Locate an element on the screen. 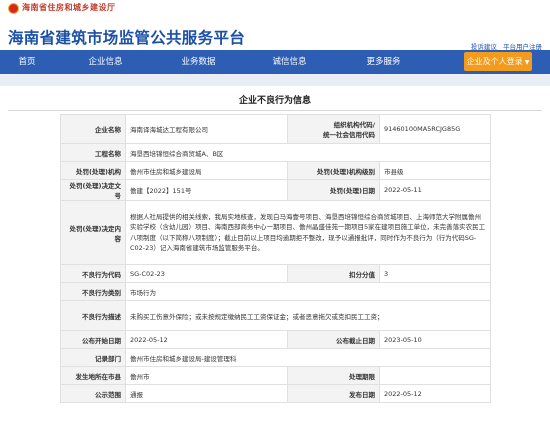 This screenshot has height=425, width=550. category-value: 市场行为 is located at coordinates (308, 291).